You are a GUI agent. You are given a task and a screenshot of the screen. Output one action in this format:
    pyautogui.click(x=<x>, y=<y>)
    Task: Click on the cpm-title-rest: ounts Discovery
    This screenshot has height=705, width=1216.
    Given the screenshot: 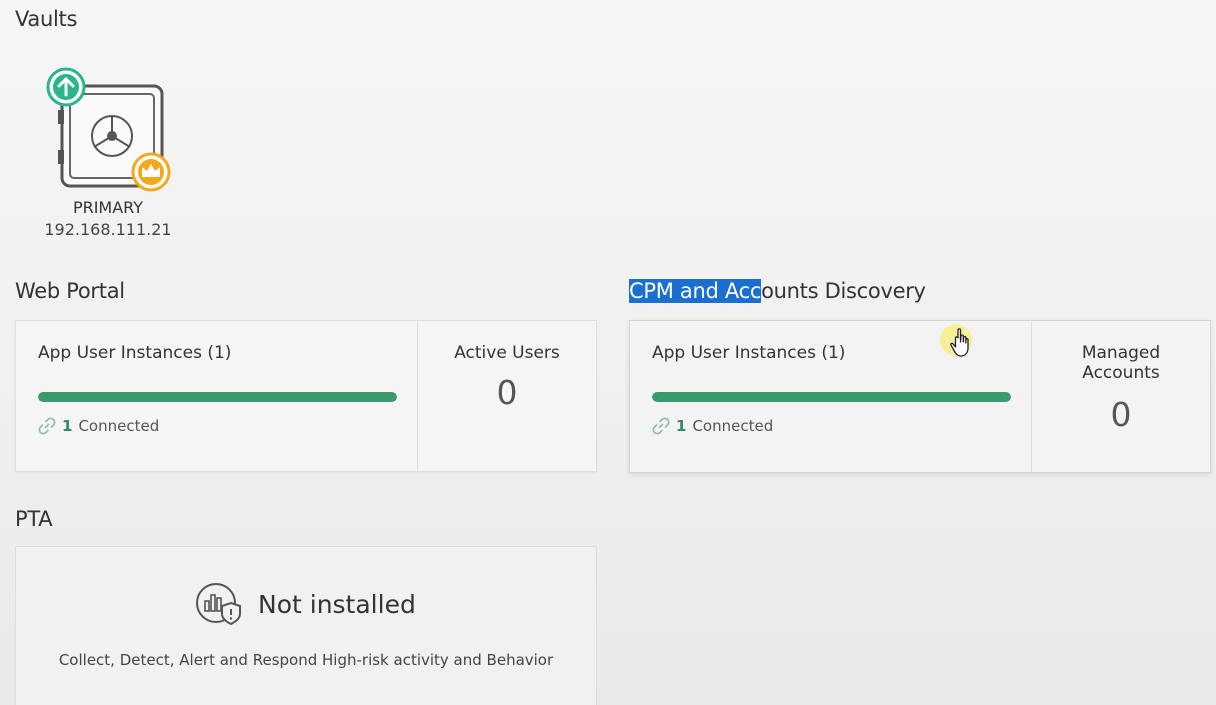 What is the action you would take?
    pyautogui.click(x=843, y=291)
    